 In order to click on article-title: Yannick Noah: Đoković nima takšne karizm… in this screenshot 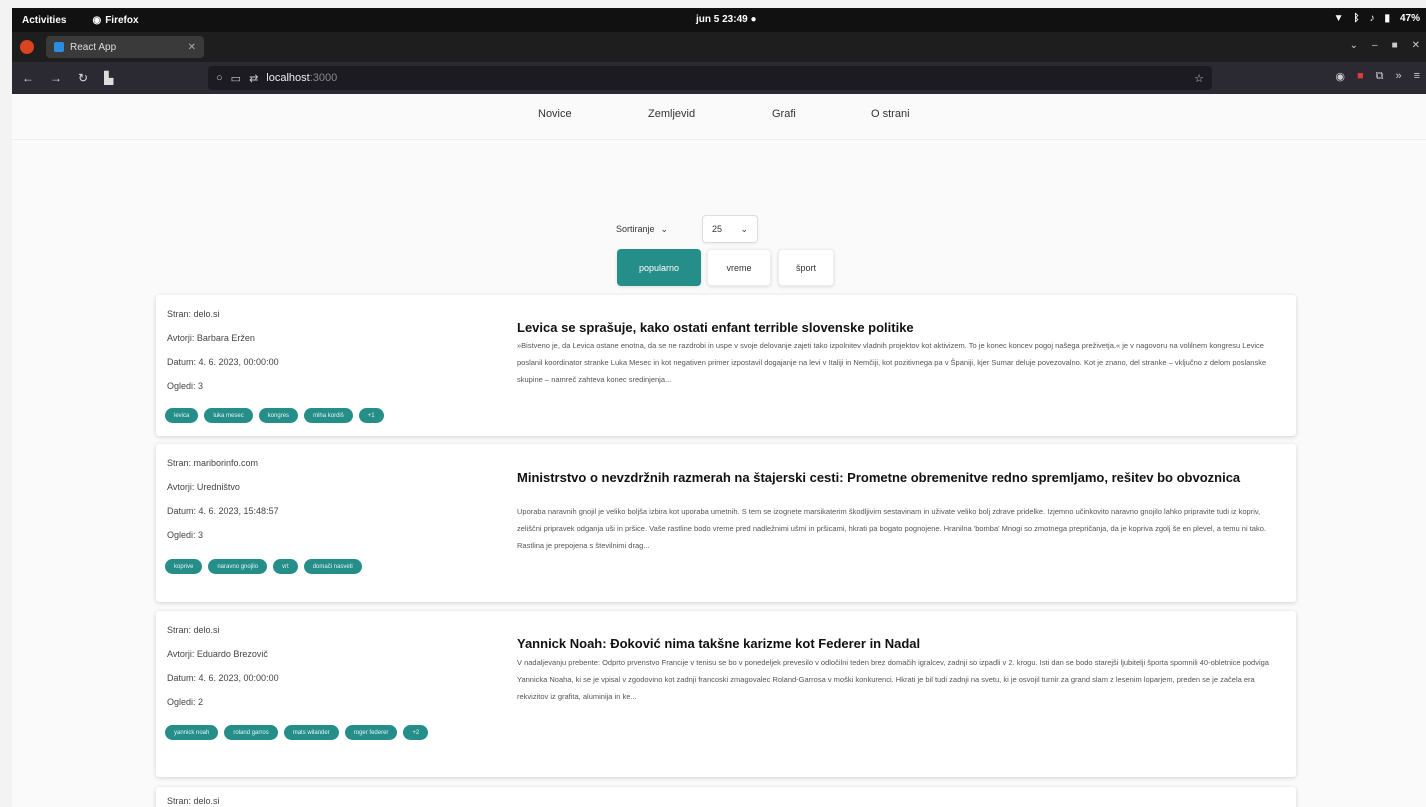, I will do `click(897, 644)`.